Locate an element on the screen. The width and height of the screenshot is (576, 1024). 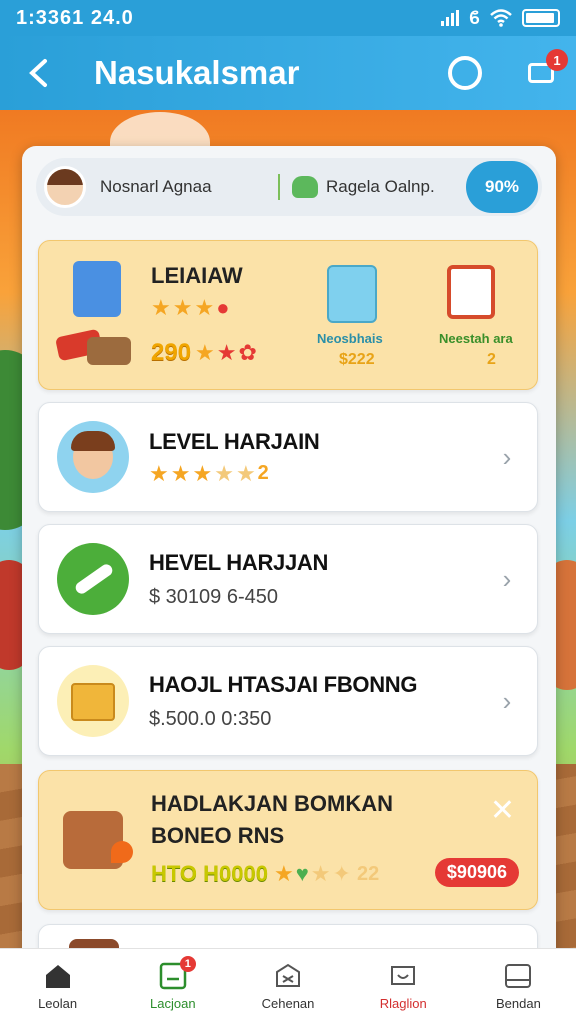
nav-home: Leolan is located at coordinates (57, 986).